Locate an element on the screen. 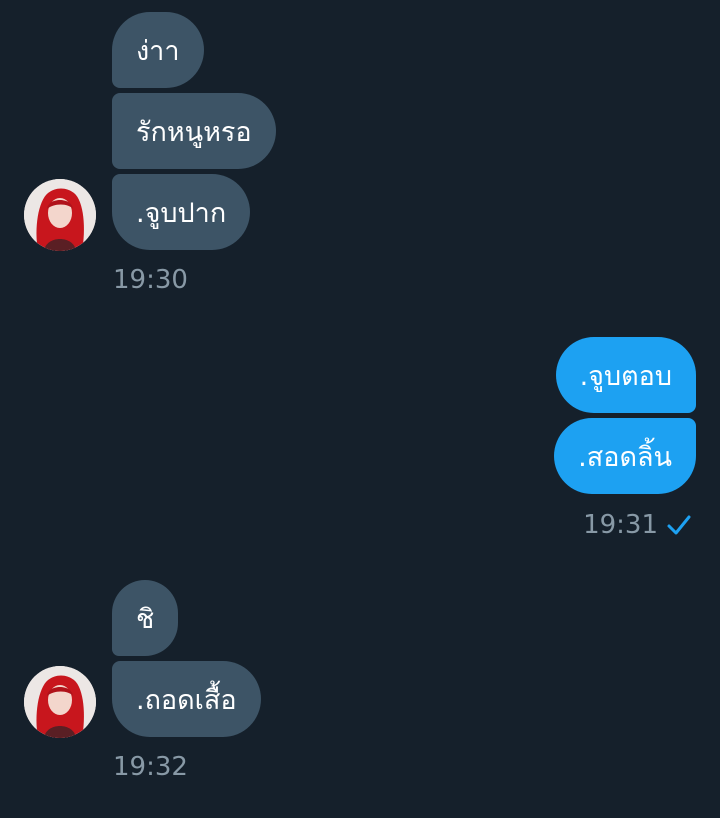 The width and height of the screenshot is (720, 818). message-text: .สอดลิ้น is located at coordinates (625, 457).